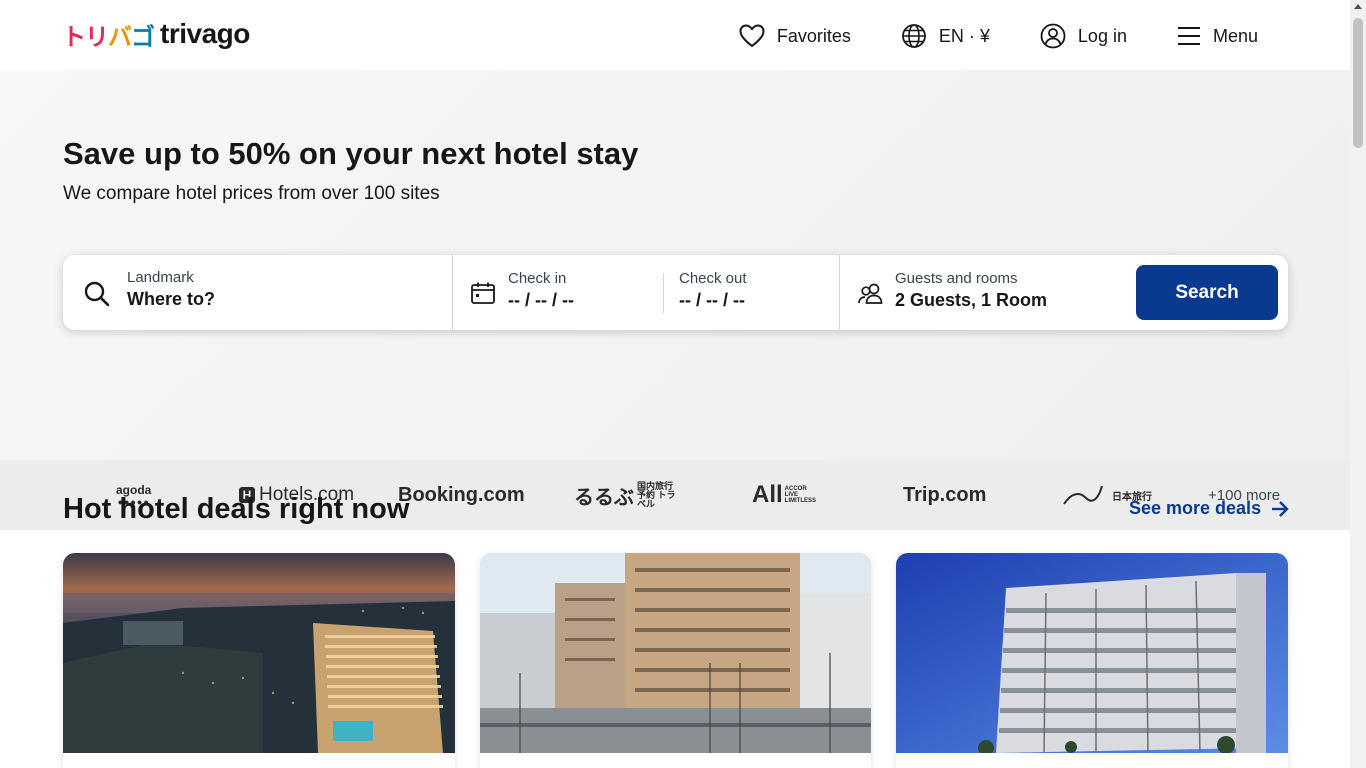  Describe the element at coordinates (171, 299) in the screenshot. I see `destination-input: Where to?` at that location.